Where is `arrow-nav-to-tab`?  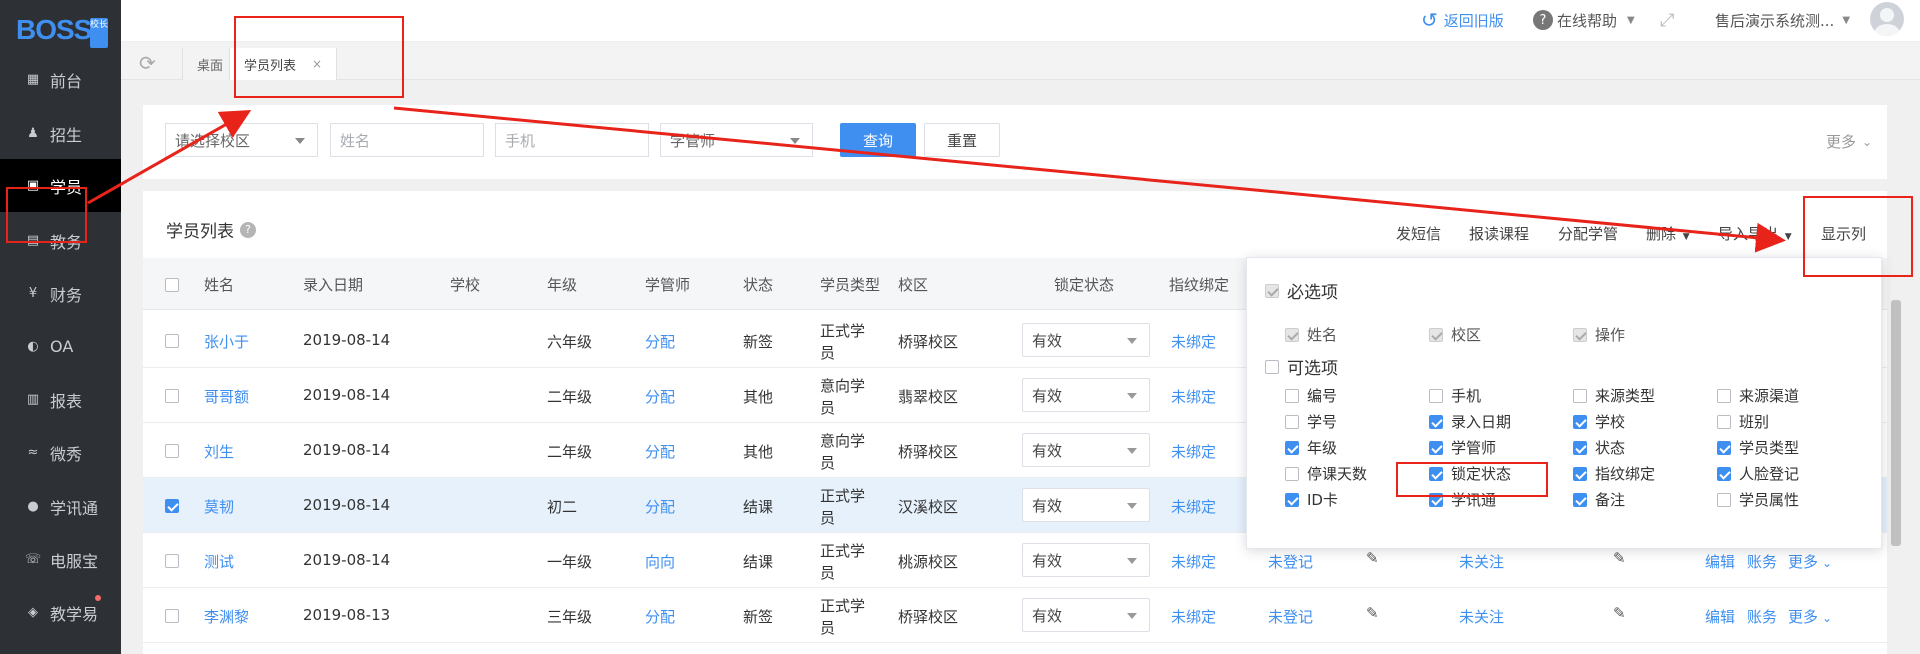
arrow-nav-to-tab is located at coordinates (169, 157).